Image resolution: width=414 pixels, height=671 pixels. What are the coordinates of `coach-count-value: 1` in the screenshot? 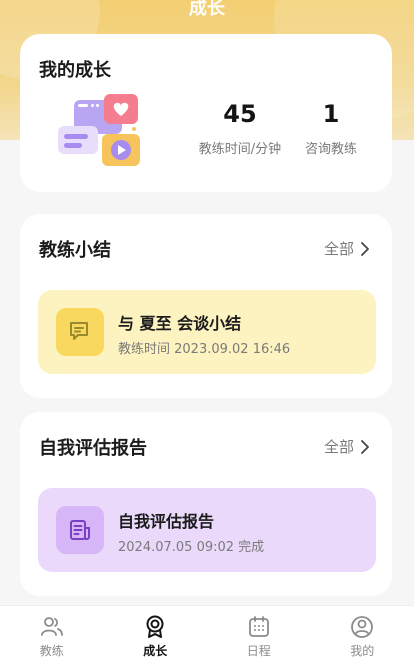 It's located at (331, 114).